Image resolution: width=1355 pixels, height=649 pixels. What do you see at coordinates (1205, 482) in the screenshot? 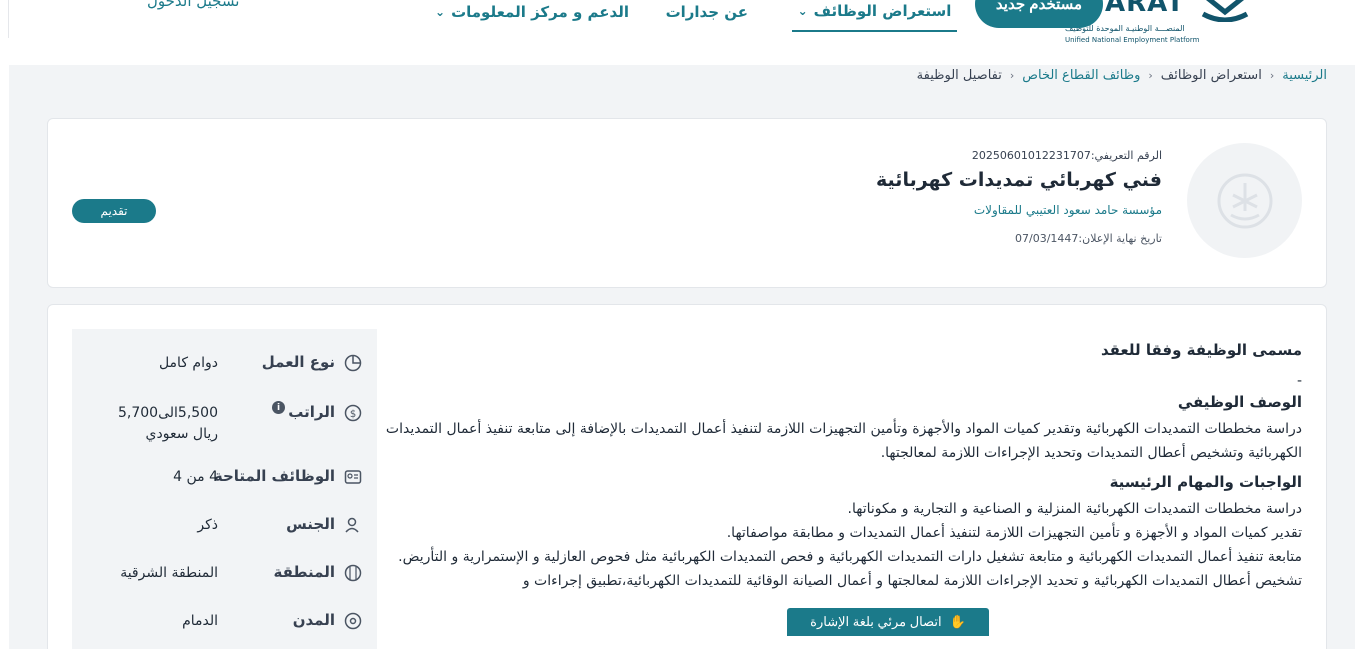
I see `duties-heading: الواجبات والمهام الرئيسية` at bounding box center [1205, 482].